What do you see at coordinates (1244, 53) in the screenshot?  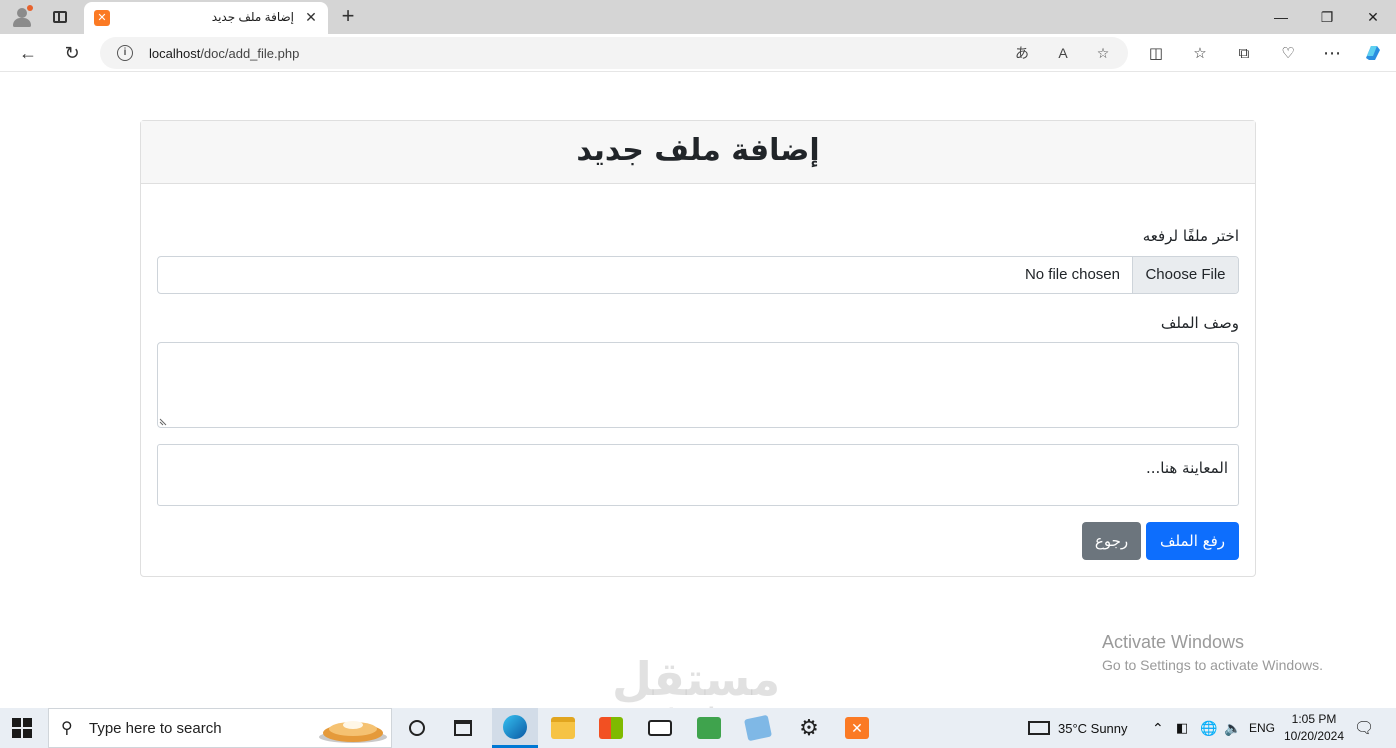 I see `collections-icon: ⧉` at bounding box center [1244, 53].